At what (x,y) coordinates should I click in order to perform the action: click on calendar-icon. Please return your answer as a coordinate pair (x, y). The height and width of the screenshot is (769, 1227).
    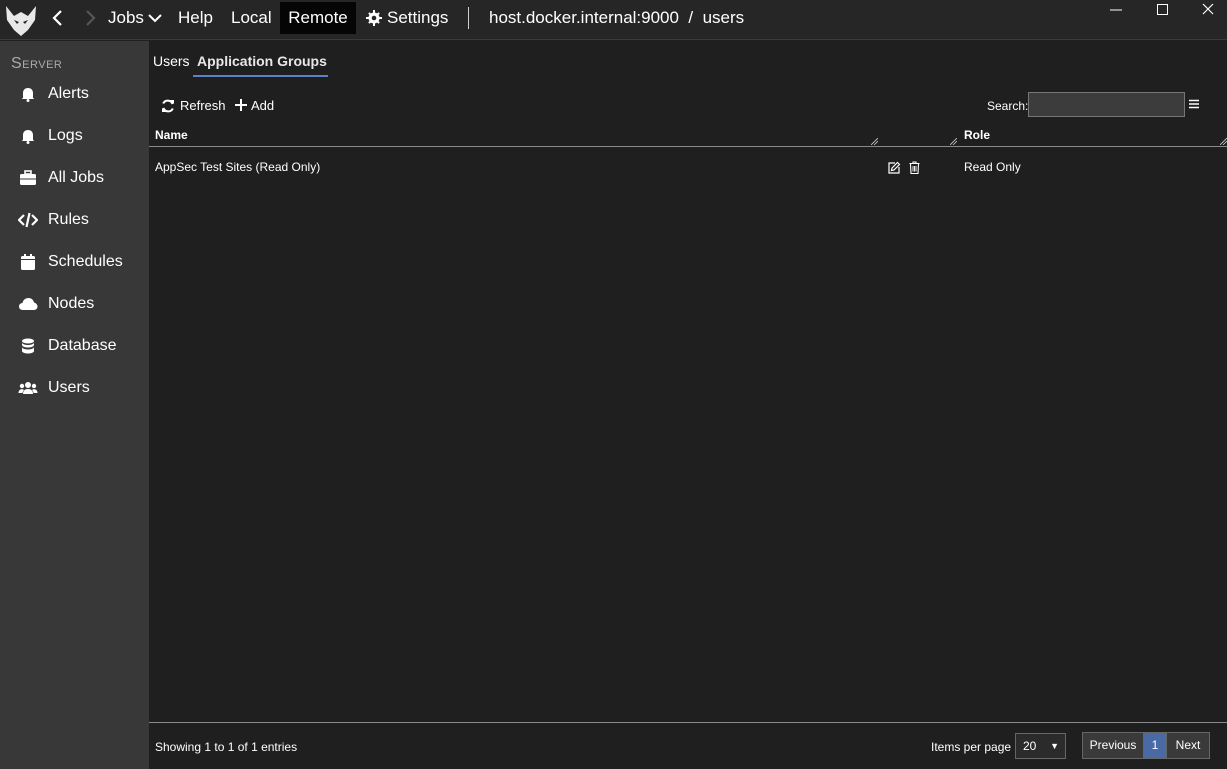
    Looking at the image, I should click on (28, 262).